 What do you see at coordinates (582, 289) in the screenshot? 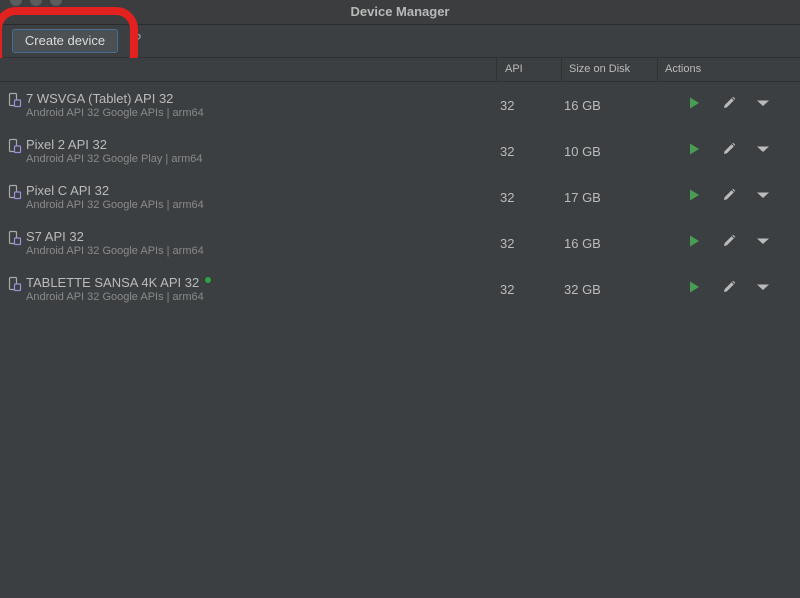
I see `size-on-disk: 32 GB` at bounding box center [582, 289].